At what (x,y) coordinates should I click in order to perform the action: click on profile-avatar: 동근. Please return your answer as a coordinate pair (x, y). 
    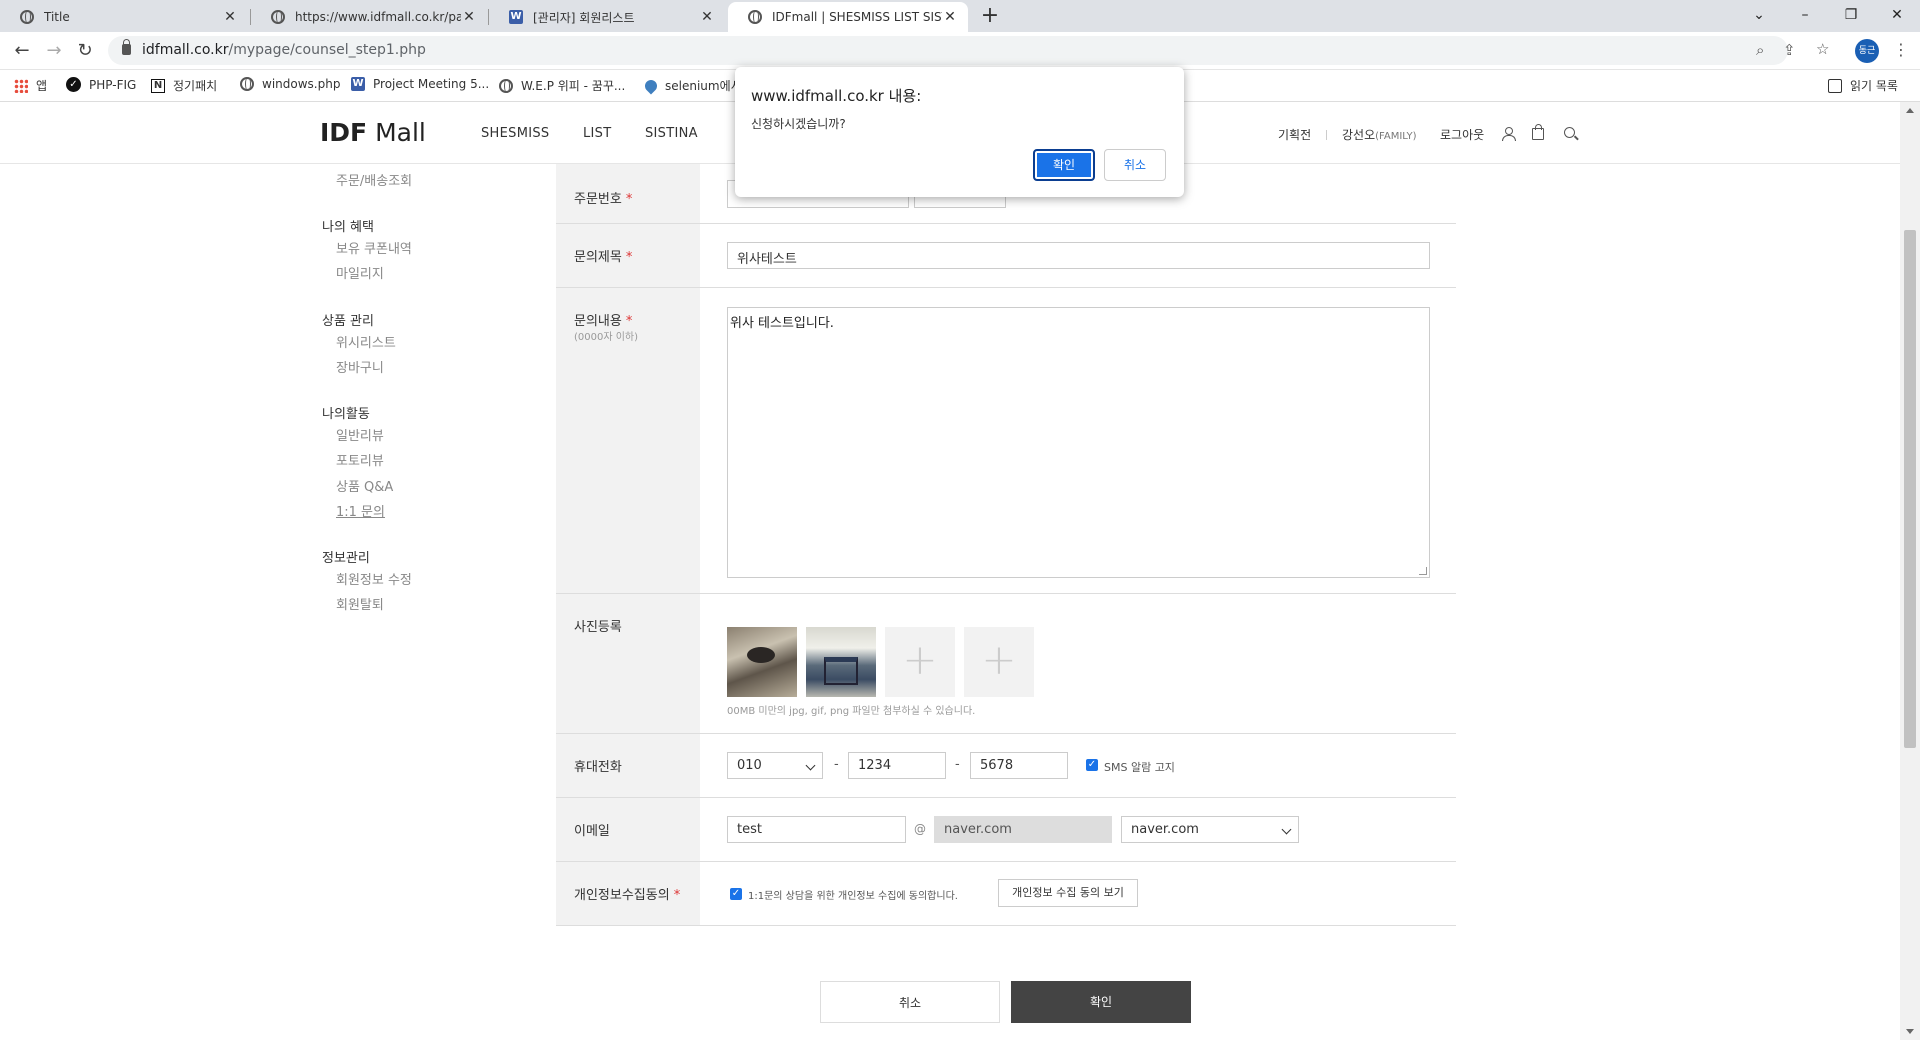
    Looking at the image, I should click on (1867, 51).